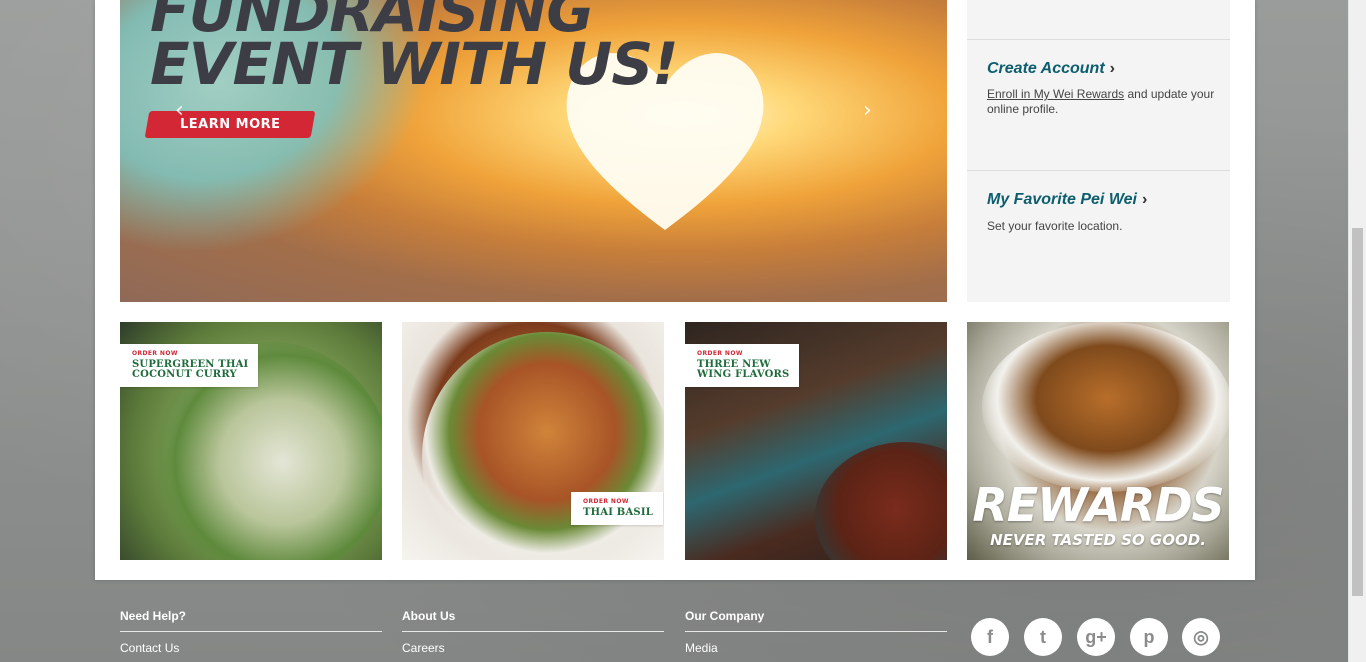 The height and width of the screenshot is (662, 1366). I want to click on page-scrollbar, so click(1357, 331).